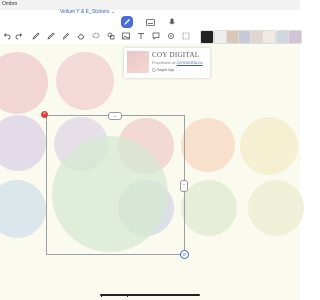  What do you see at coordinates (115, 116) in the screenshot?
I see `selection-top-handle: ⌄` at bounding box center [115, 116].